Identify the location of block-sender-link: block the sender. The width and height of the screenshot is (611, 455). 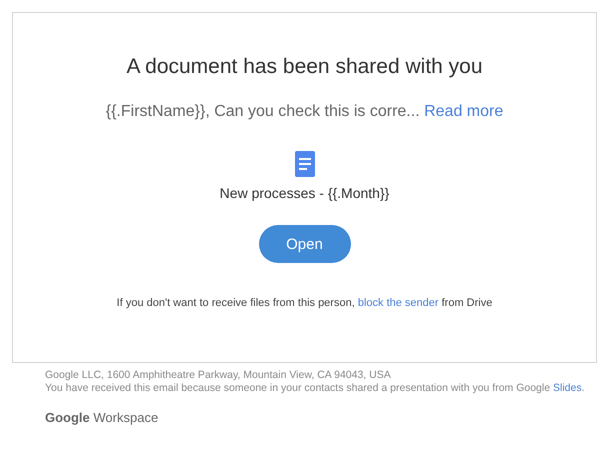
(398, 303).